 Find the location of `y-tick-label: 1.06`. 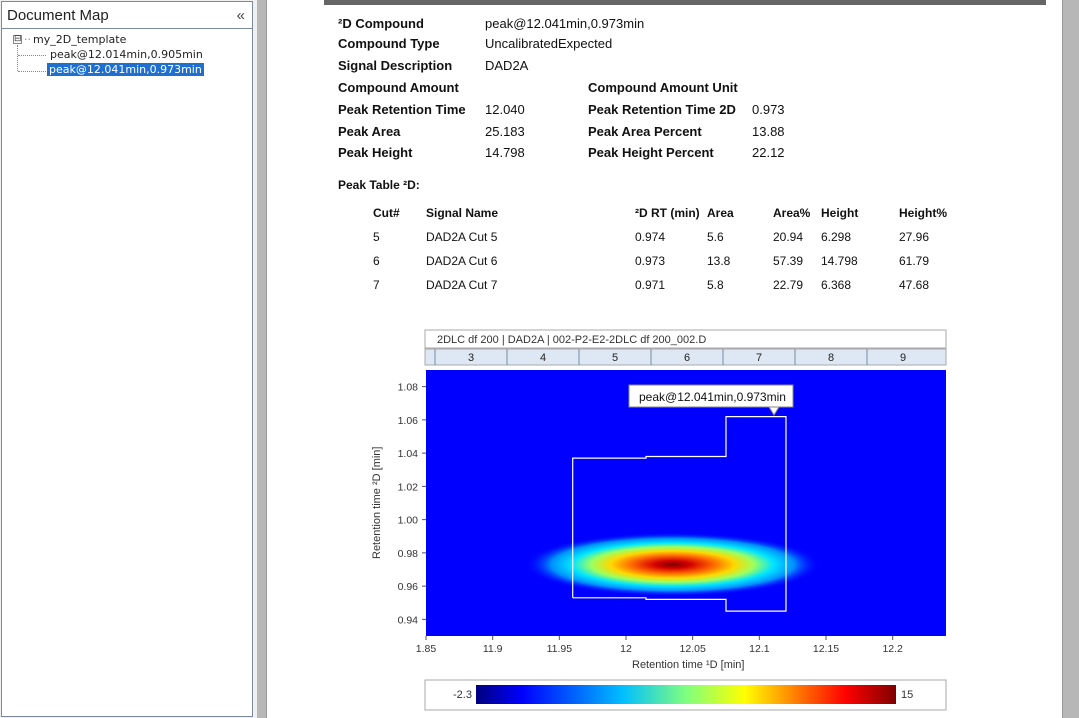

y-tick-label: 1.06 is located at coordinates (408, 421).